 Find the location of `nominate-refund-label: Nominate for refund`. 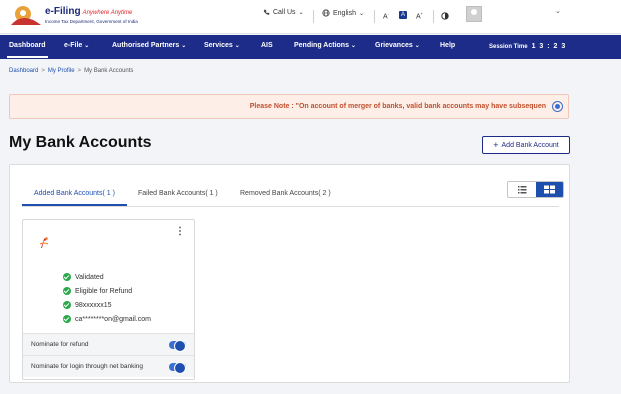

nominate-refund-label: Nominate for refund is located at coordinates (60, 344).